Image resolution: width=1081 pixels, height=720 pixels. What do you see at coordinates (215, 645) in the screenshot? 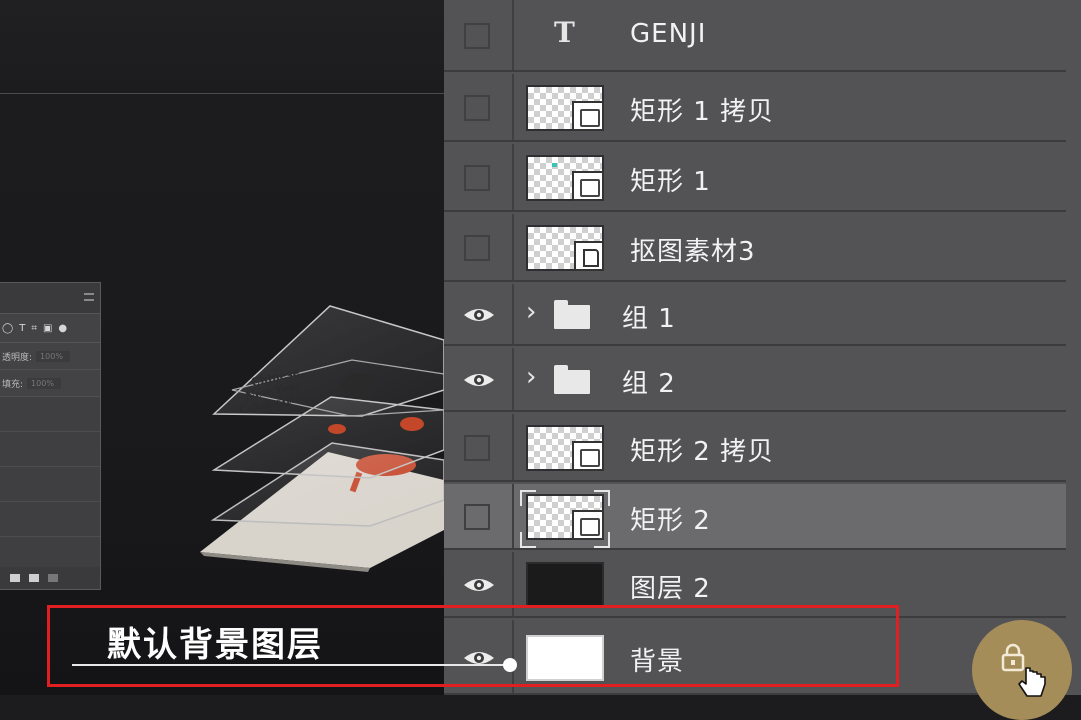
I see `caption-text: 默认背景图层` at bounding box center [215, 645].